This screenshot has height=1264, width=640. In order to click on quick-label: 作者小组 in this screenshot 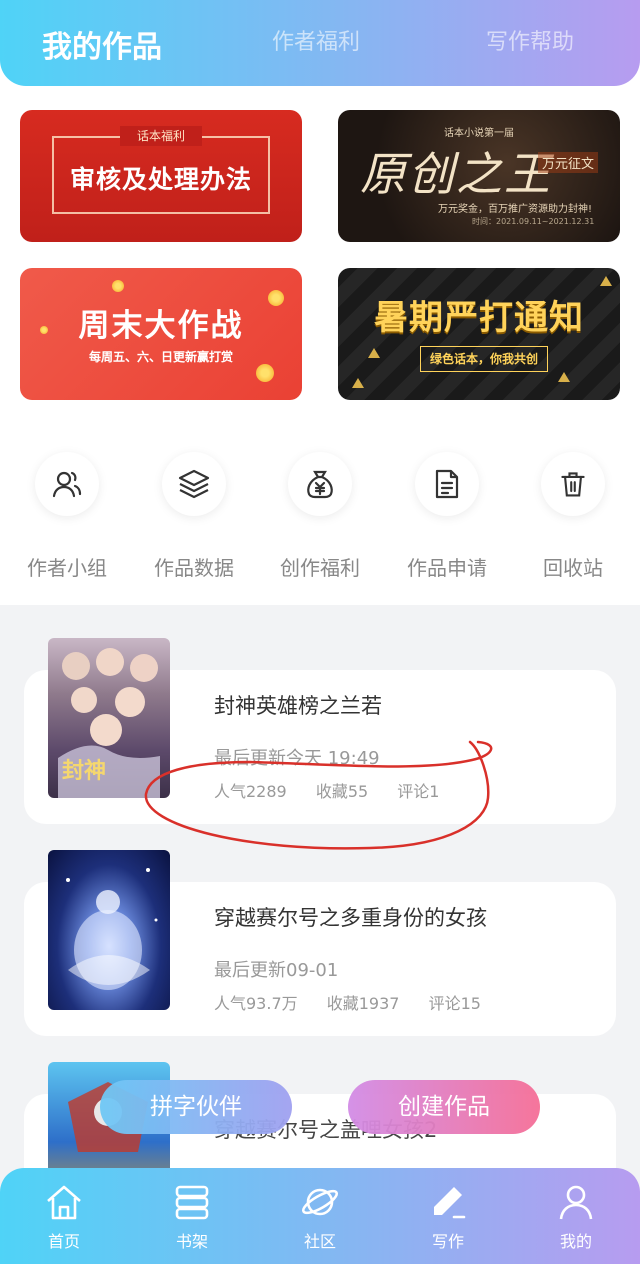, I will do `click(67, 568)`.